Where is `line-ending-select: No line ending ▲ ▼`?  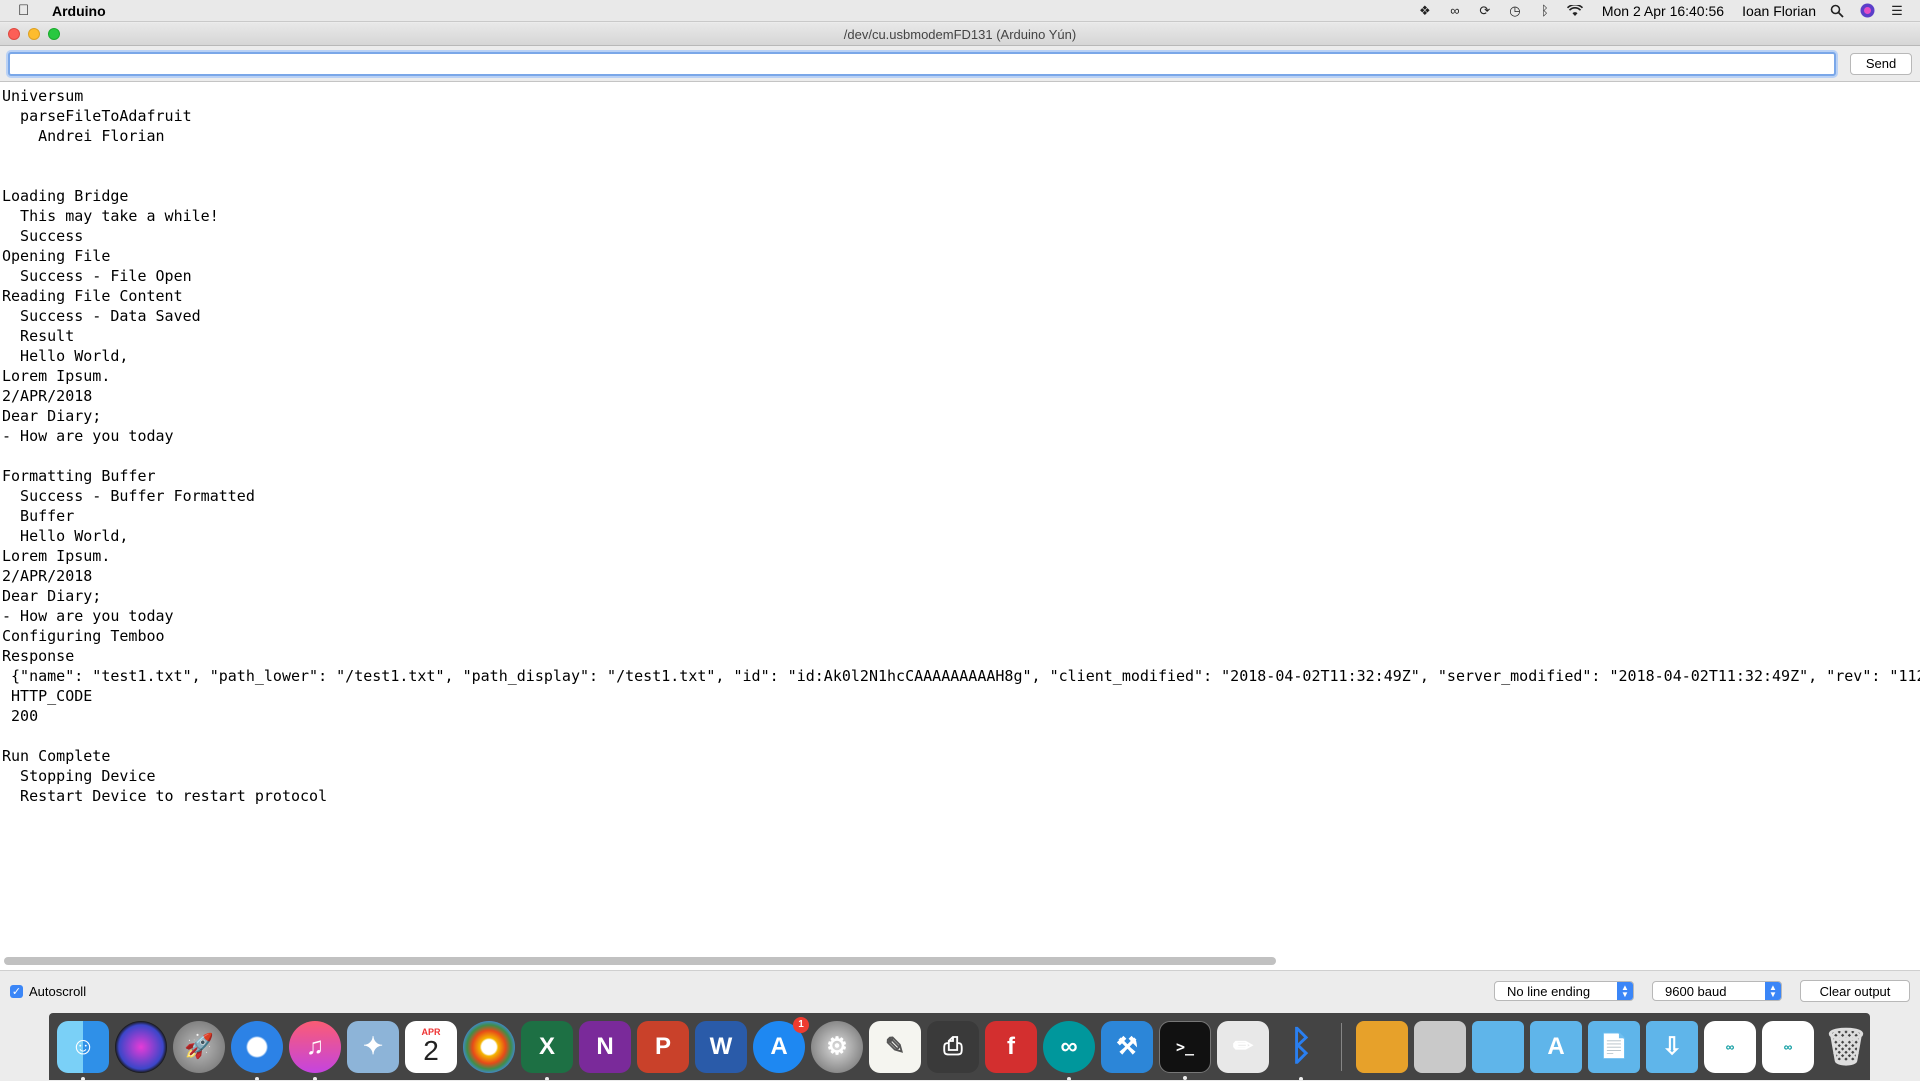 line-ending-select: No line ending ▲ ▼ is located at coordinates (1564, 991).